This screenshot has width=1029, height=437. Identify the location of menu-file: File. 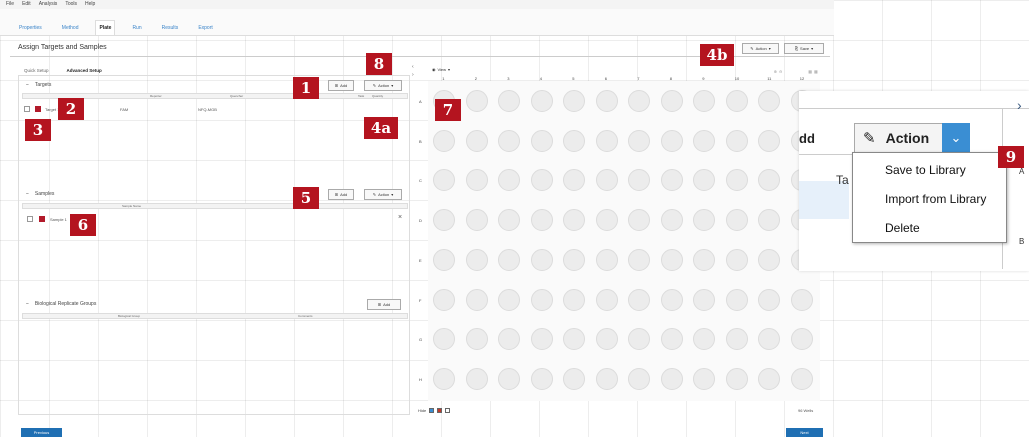
(10, 4).